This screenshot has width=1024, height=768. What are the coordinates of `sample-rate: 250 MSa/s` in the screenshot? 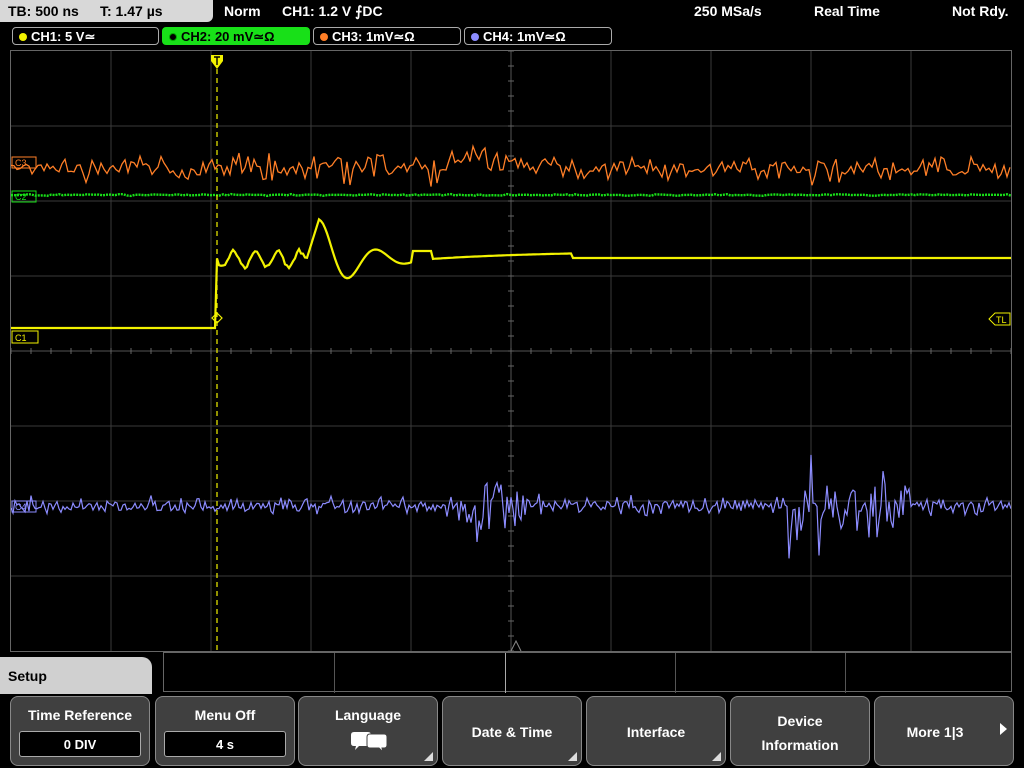 It's located at (728, 11).